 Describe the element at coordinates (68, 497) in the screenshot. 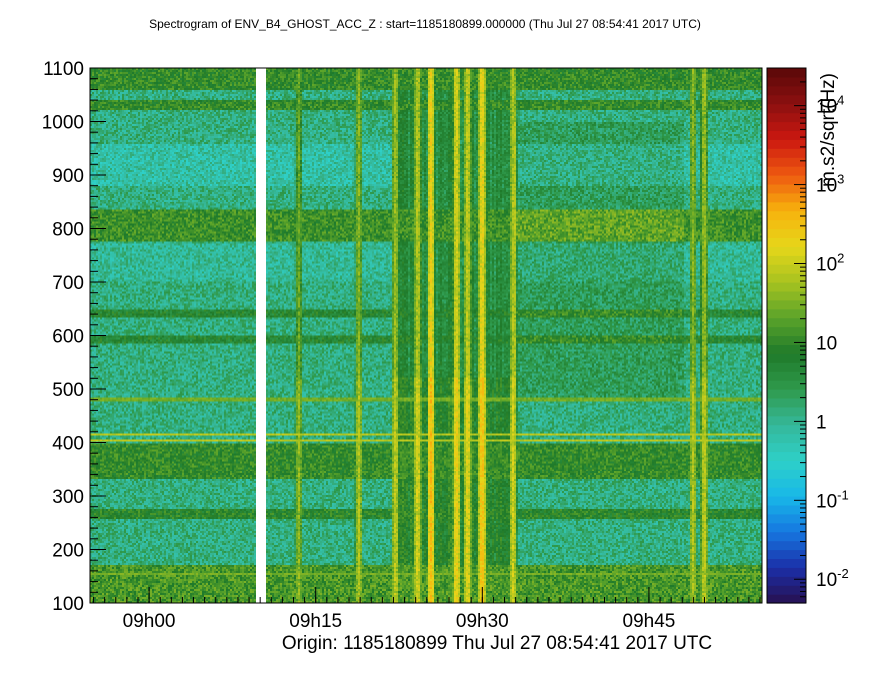

I see `y-tick-label: 300` at that location.